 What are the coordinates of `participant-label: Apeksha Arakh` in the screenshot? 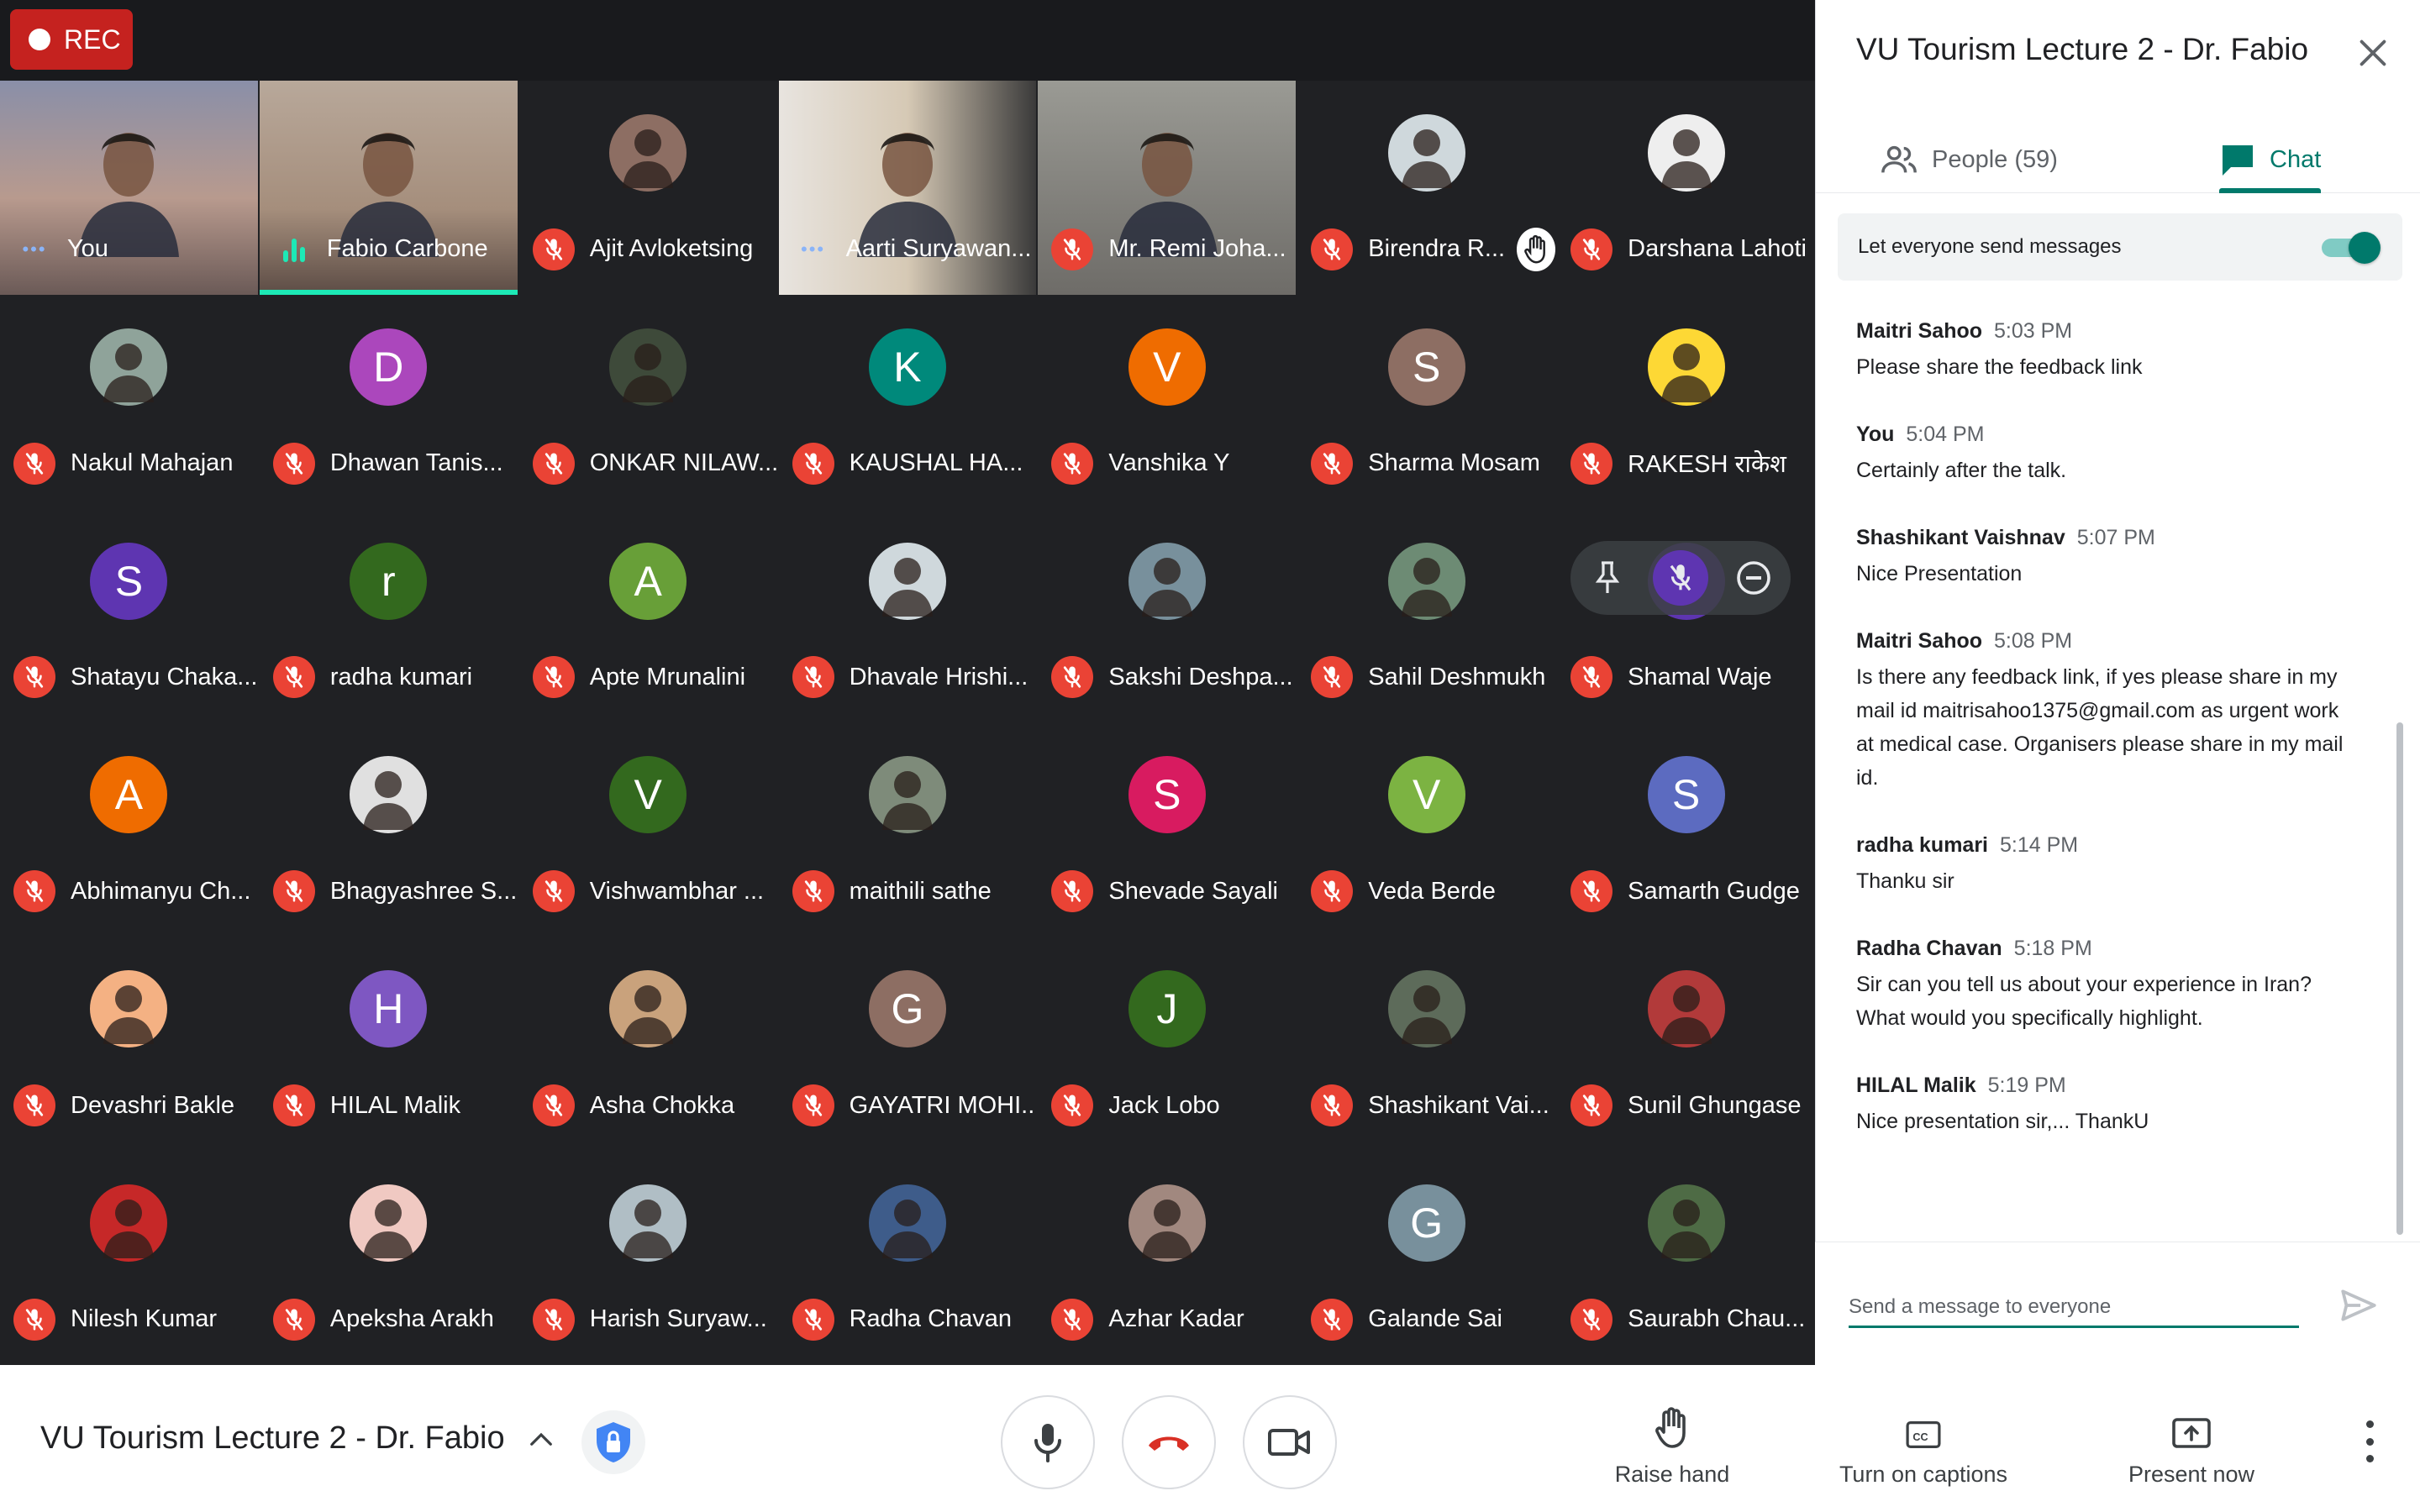 It's located at (389, 1319).